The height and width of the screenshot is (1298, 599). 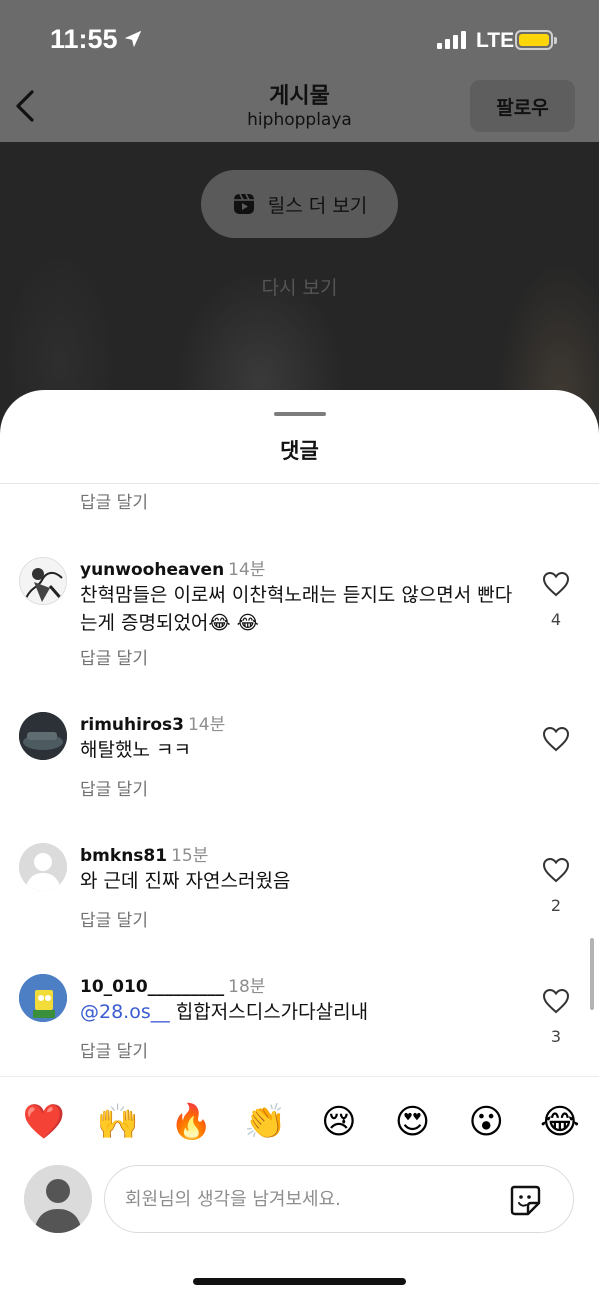 I want to click on emoji-clap: 👏, so click(x=265, y=1122).